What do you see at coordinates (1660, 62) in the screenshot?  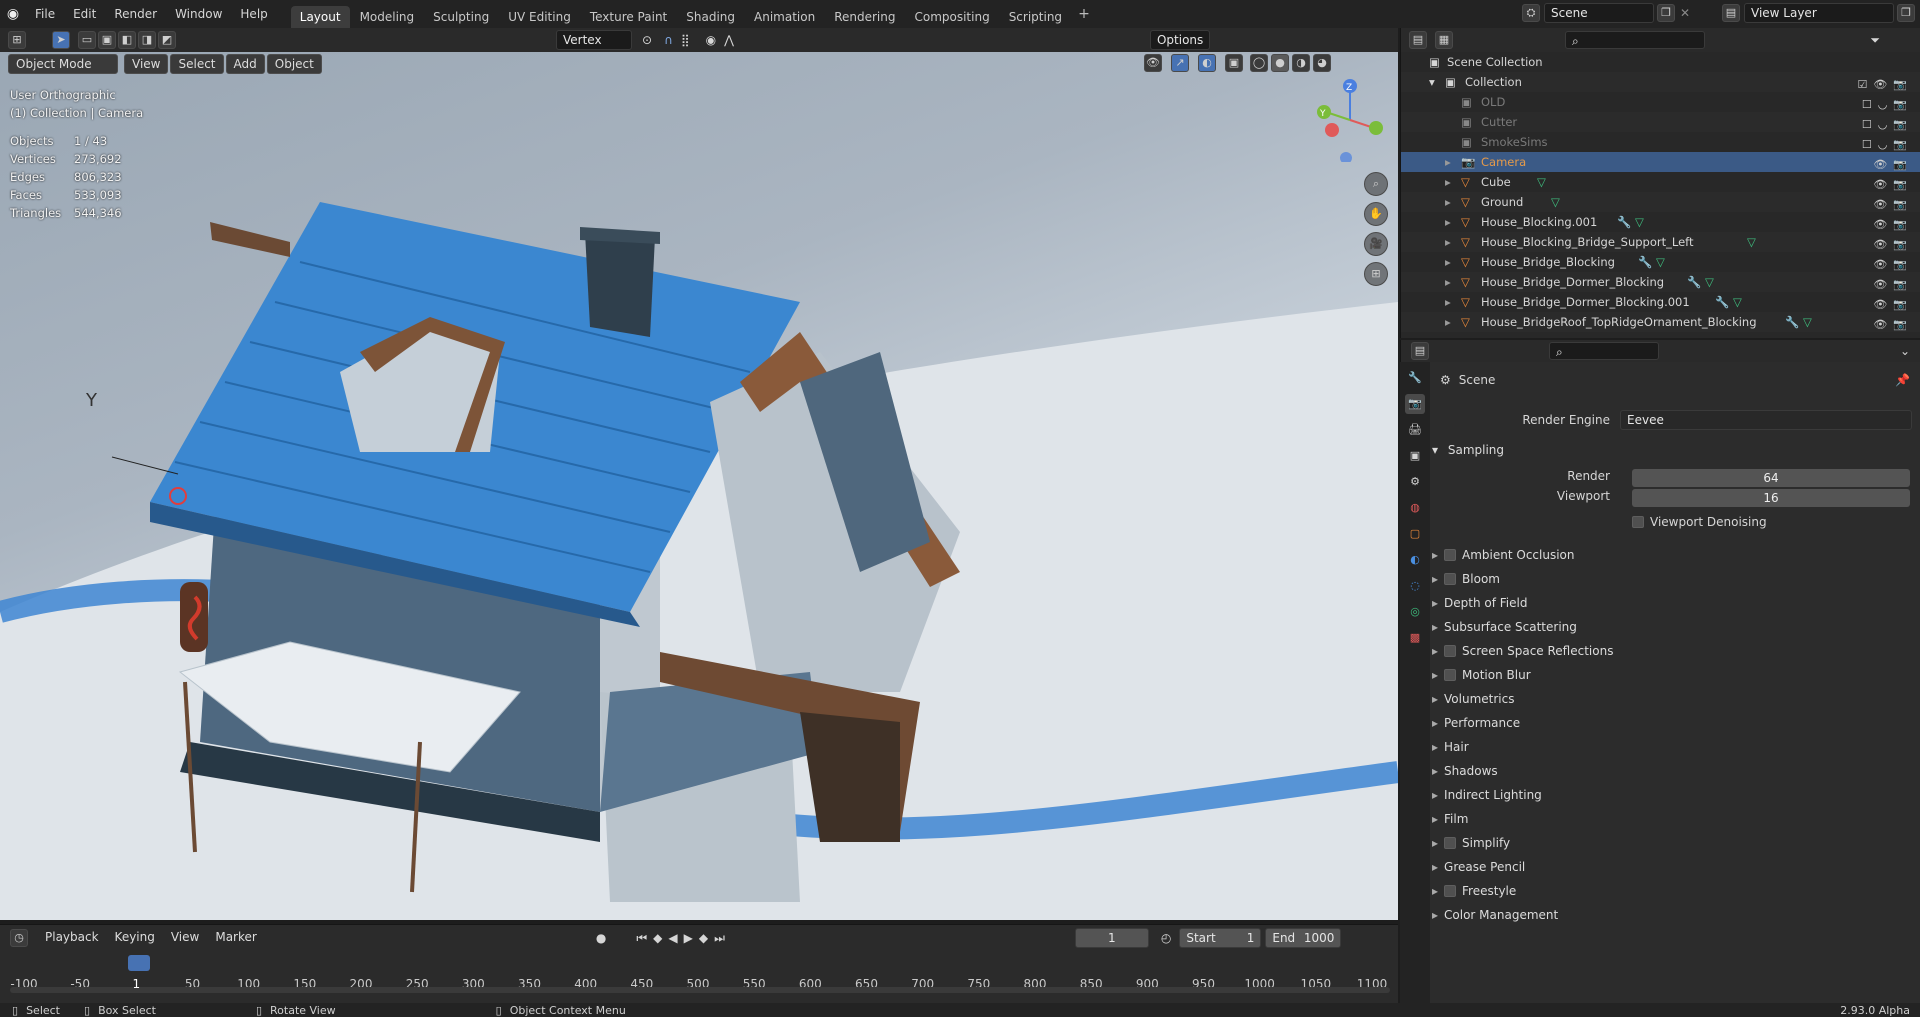 I see `outliner-scene-collection: ▣ Scene Collection` at bounding box center [1660, 62].